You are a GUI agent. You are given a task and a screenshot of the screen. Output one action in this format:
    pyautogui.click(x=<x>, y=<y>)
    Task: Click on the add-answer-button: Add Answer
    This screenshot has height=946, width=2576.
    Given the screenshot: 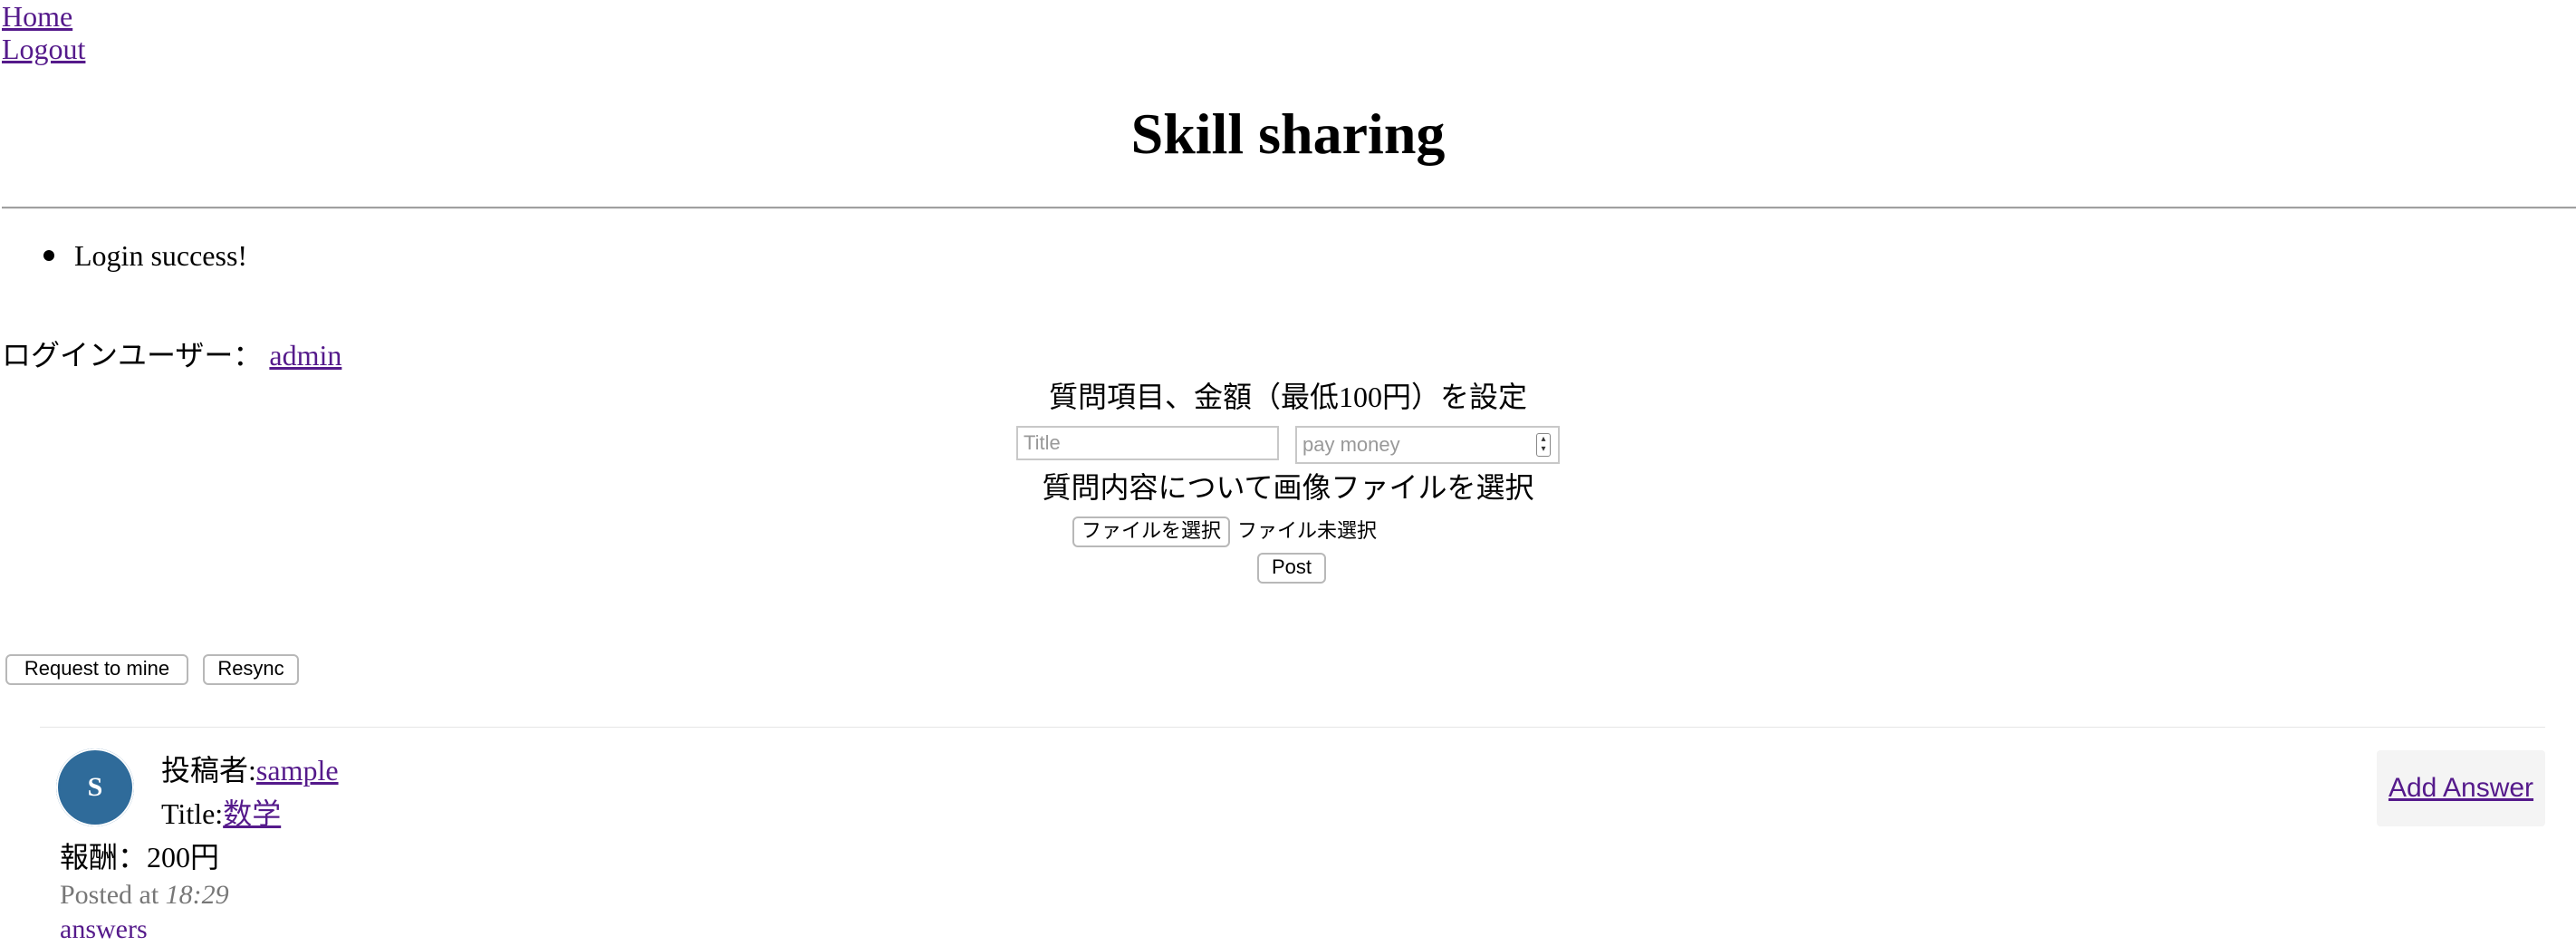 What is the action you would take?
    pyautogui.click(x=2461, y=788)
    